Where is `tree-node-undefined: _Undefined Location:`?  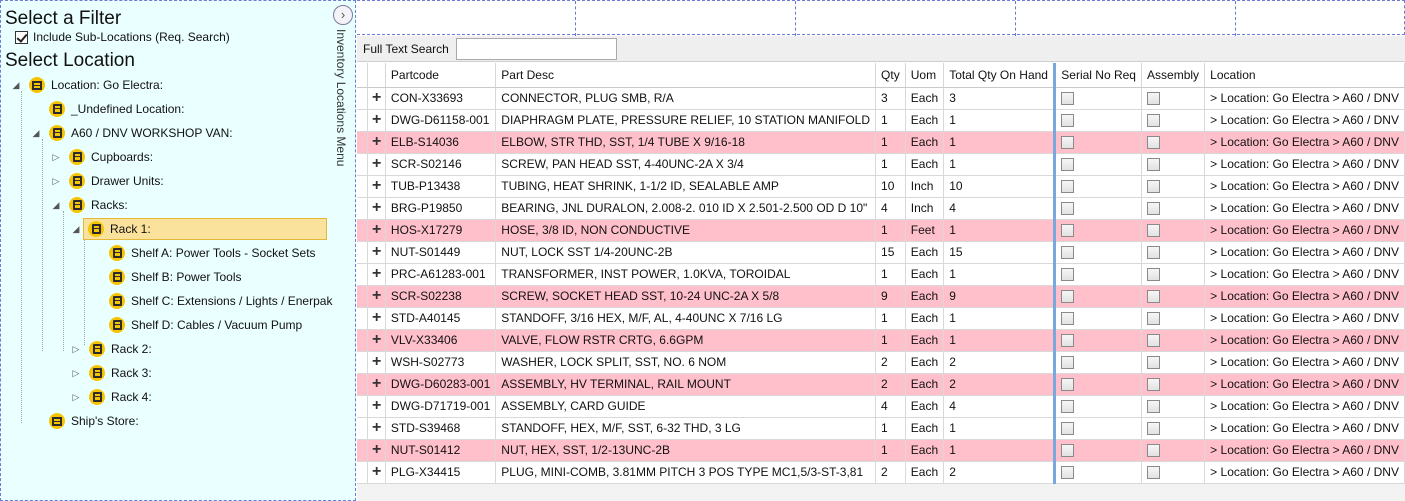
tree-node-undefined: _Undefined Location: is located at coordinates (109, 109).